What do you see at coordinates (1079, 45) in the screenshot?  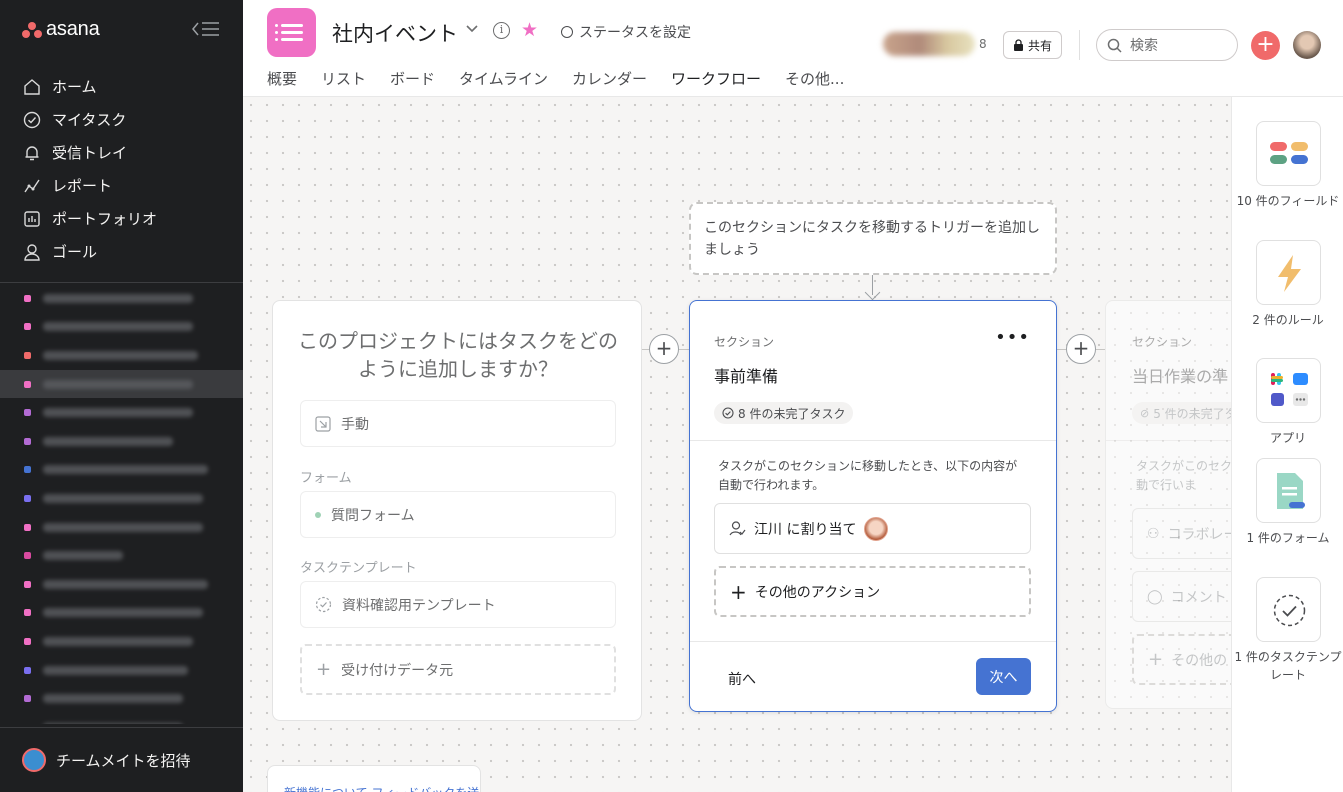 I see `header-divider` at bounding box center [1079, 45].